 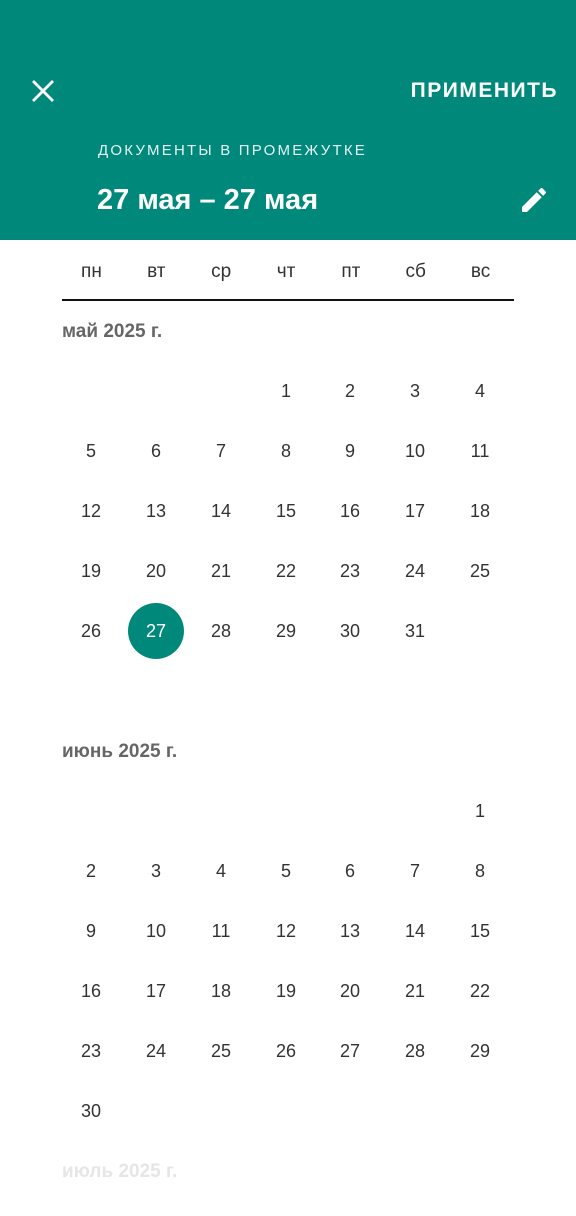 I want to click on apply-button: ПРИМЕНИТЬ, so click(x=484, y=91).